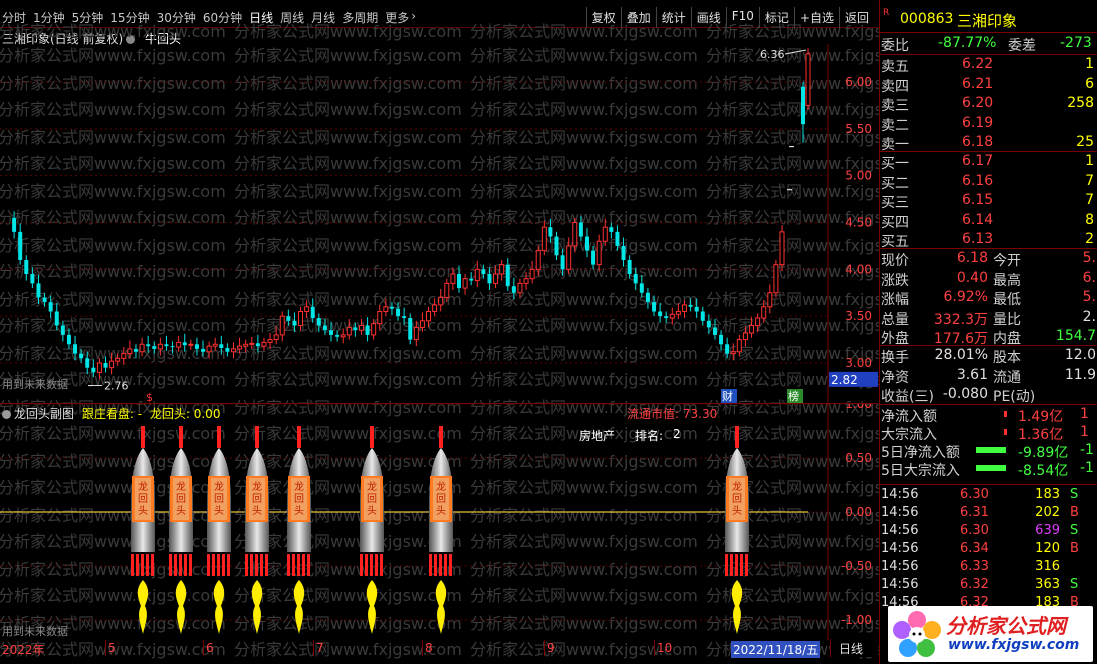 This screenshot has width=1097, height=664. Describe the element at coordinates (1074, 512) in the screenshot. I see `tick-side: B` at that location.